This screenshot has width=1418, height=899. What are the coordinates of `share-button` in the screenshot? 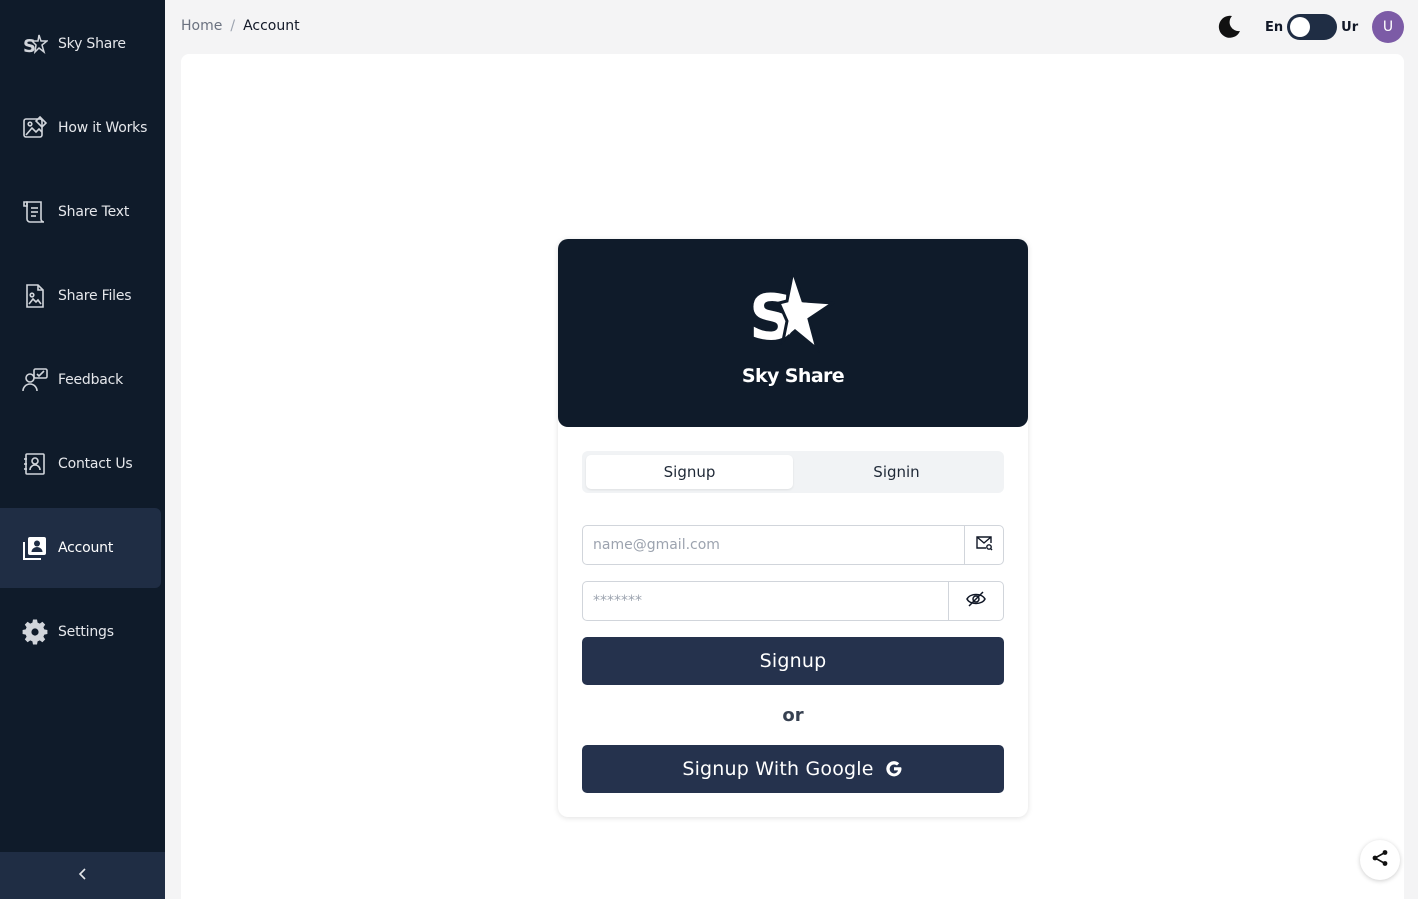 It's located at (1380, 860).